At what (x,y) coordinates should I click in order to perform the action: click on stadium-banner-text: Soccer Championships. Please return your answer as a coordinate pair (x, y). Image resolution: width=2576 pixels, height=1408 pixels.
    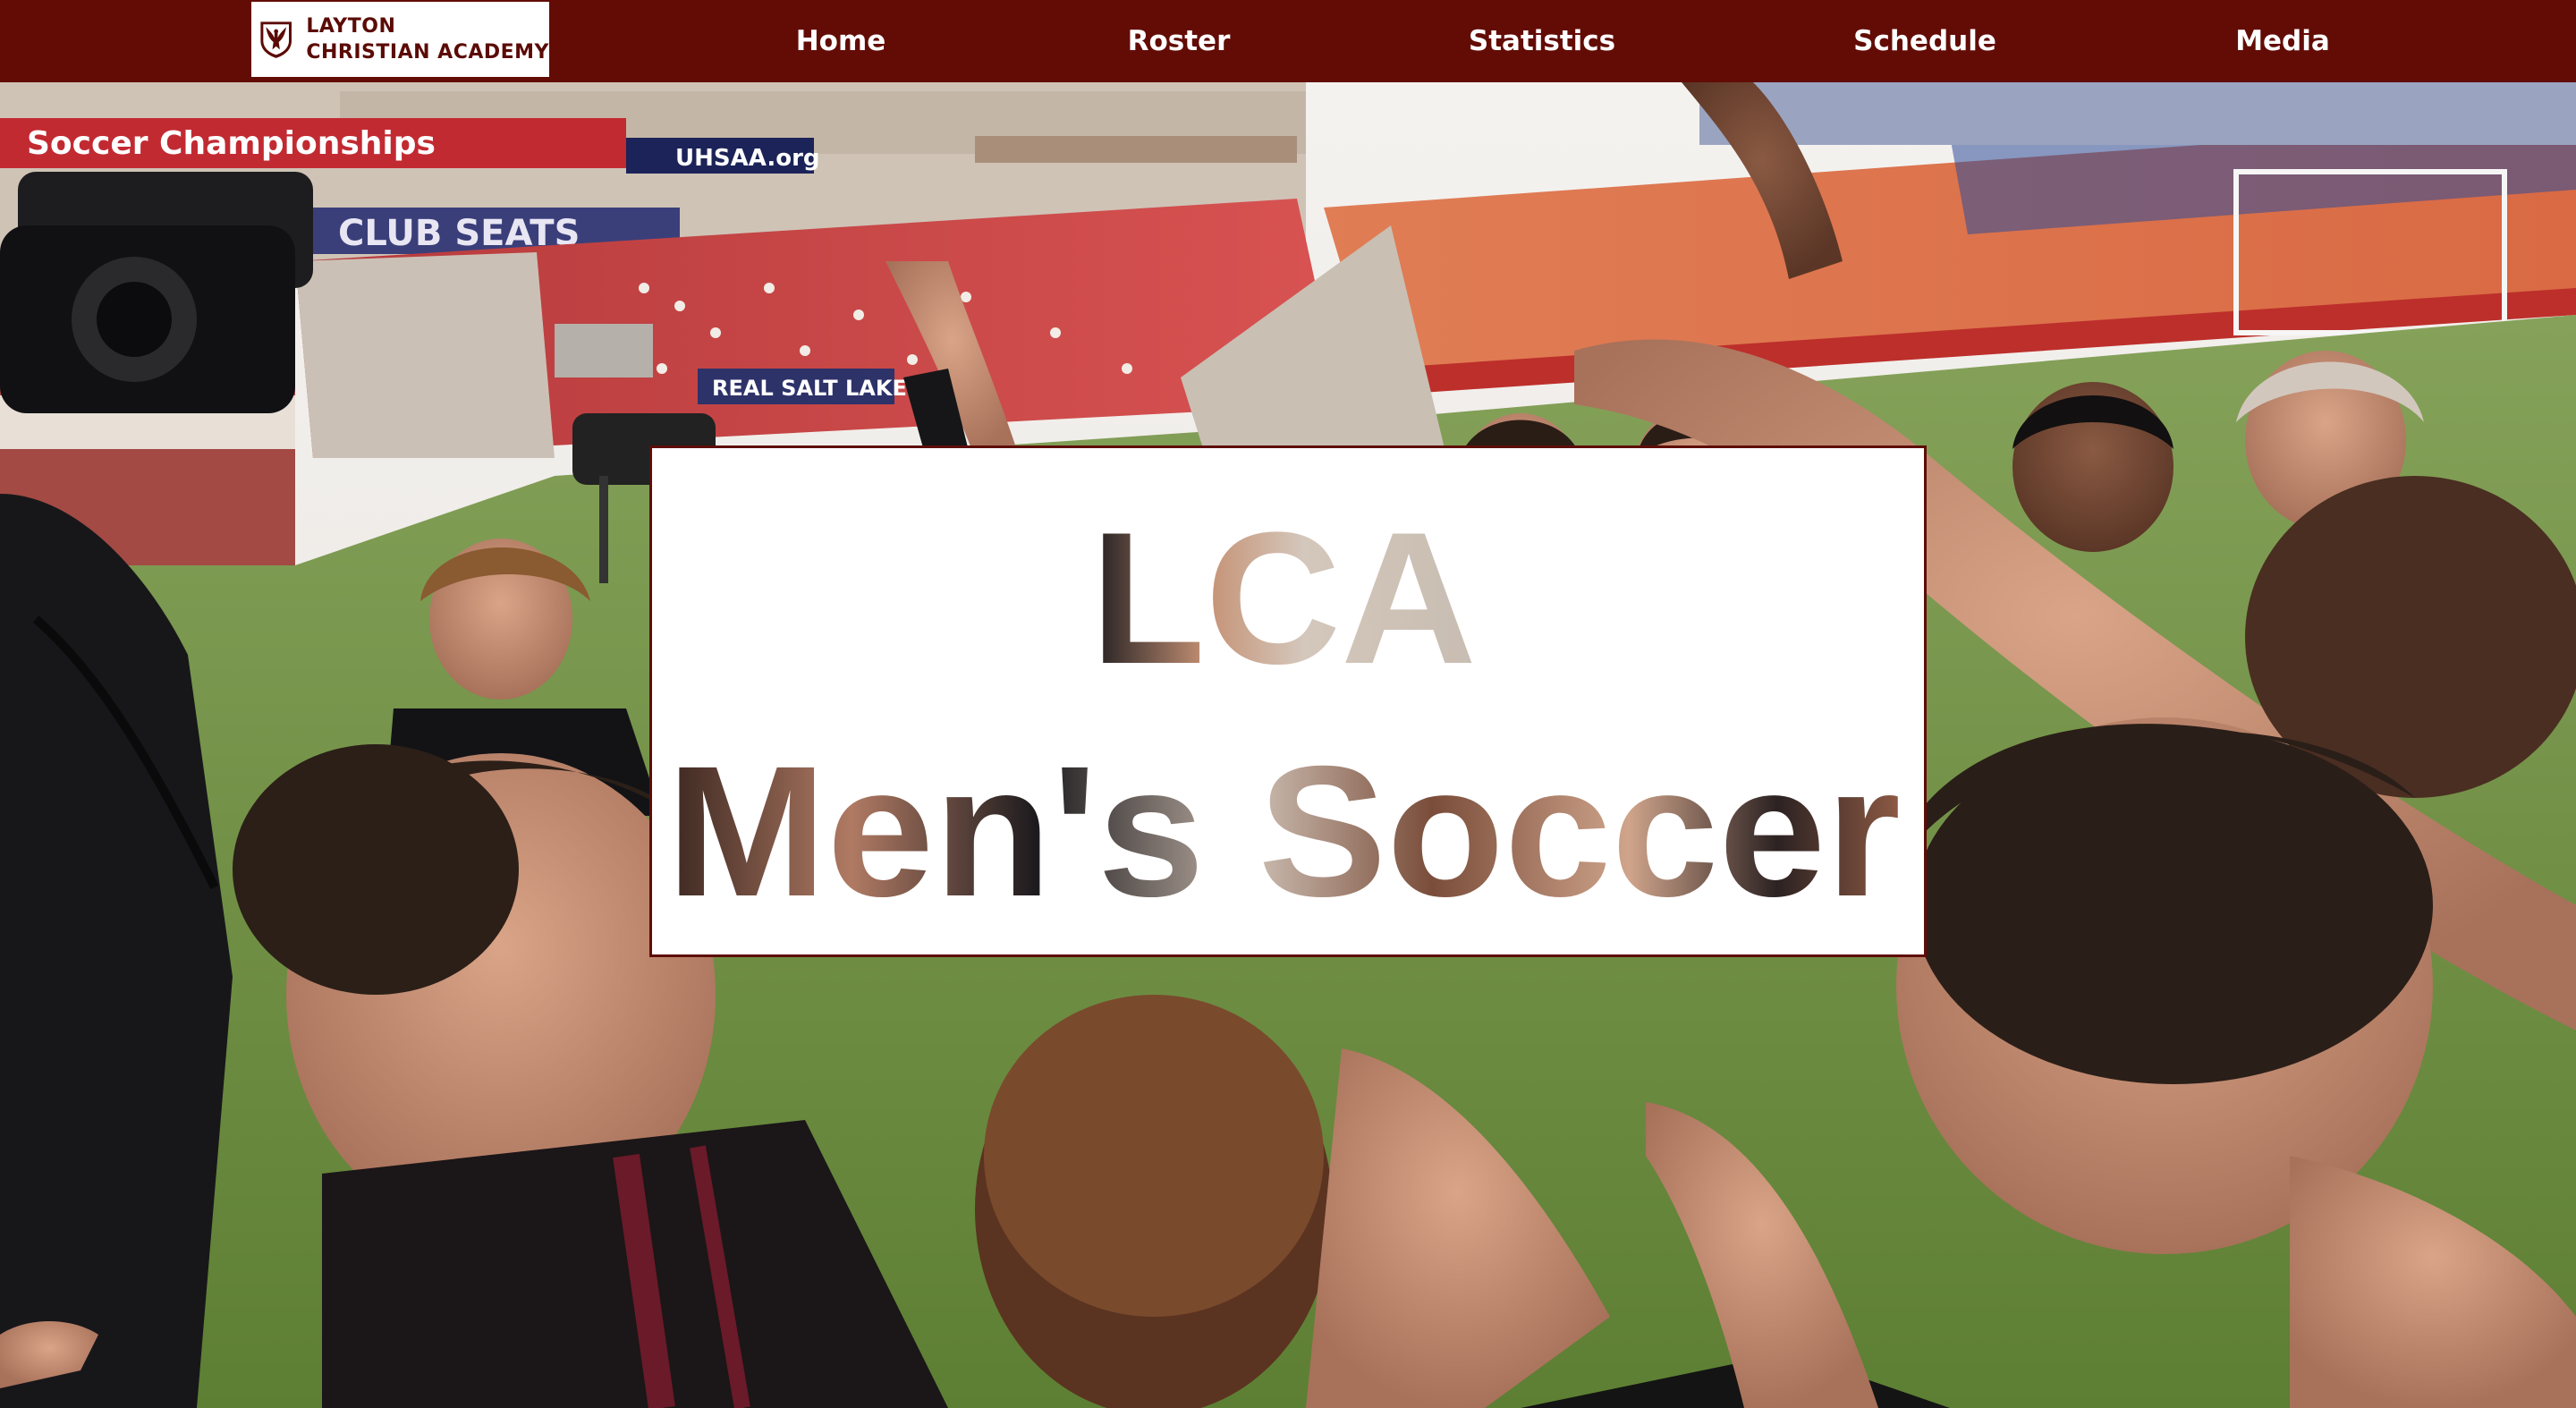
    Looking at the image, I should click on (231, 143).